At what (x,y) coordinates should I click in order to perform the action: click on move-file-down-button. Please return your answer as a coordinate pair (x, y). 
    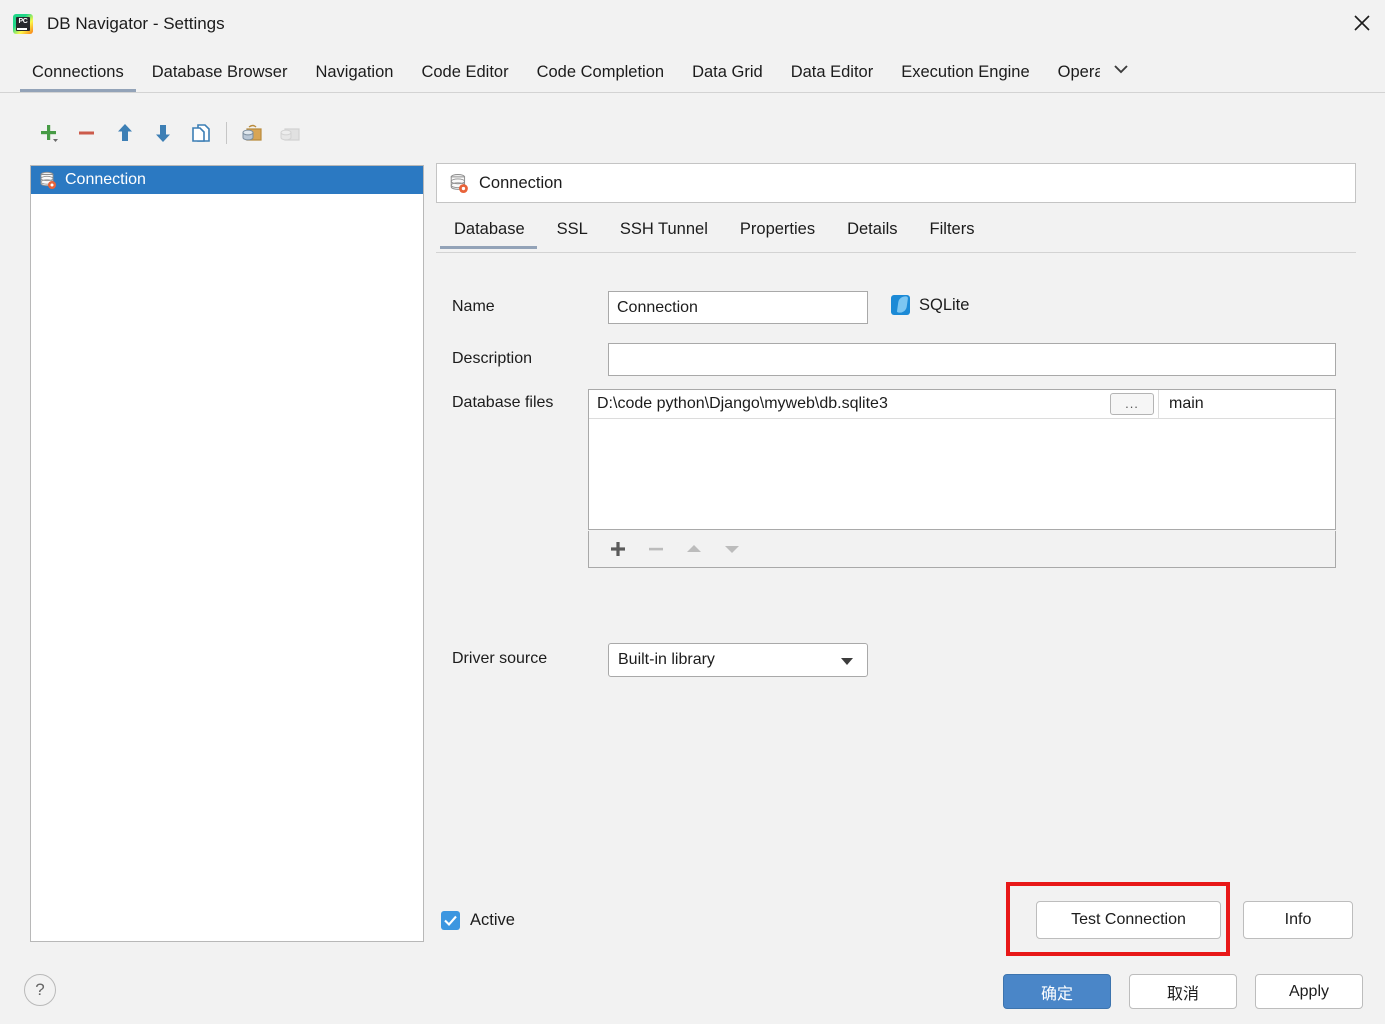
    Looking at the image, I should click on (732, 549).